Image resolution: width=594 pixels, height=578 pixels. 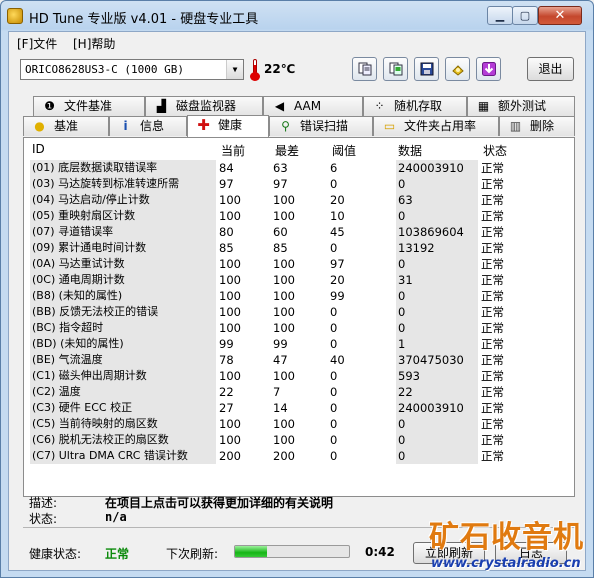 I want to click on table-row: (C2) 温度 22 7 0 22 正常, so click(x=299, y=392).